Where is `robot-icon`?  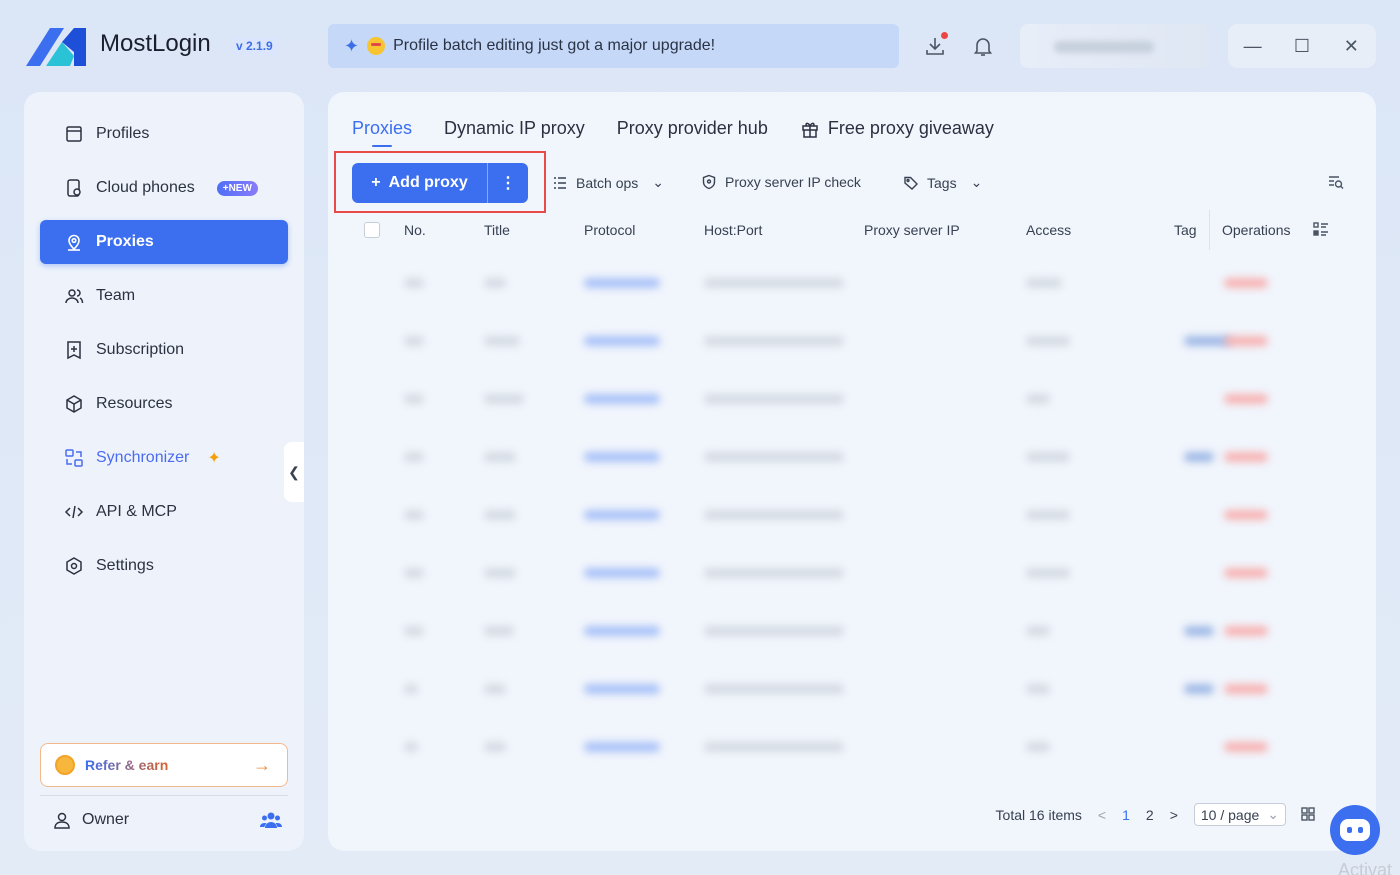 robot-icon is located at coordinates (1355, 830).